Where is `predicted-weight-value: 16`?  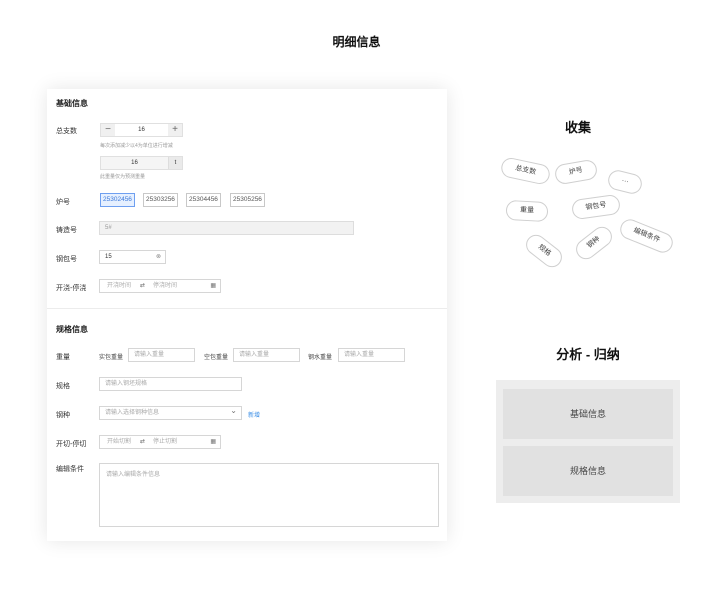
predicted-weight-value: 16 is located at coordinates (134, 163).